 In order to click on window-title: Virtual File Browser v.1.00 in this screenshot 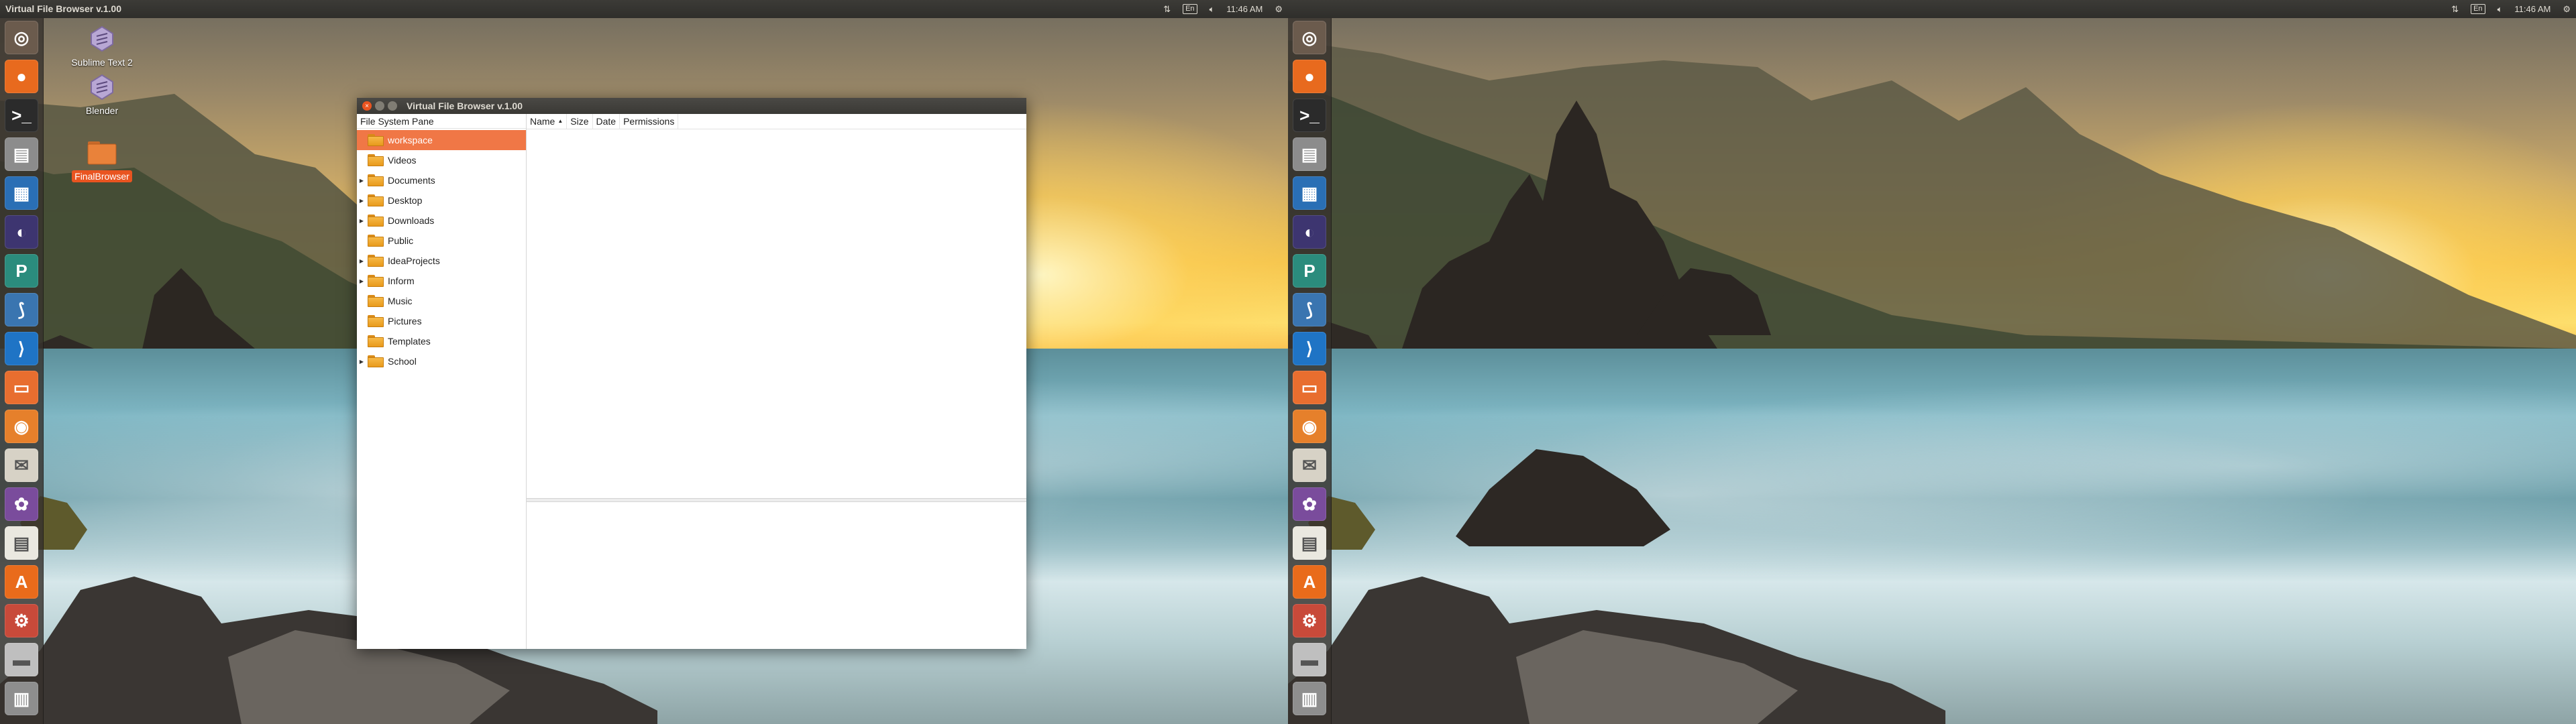, I will do `click(465, 106)`.